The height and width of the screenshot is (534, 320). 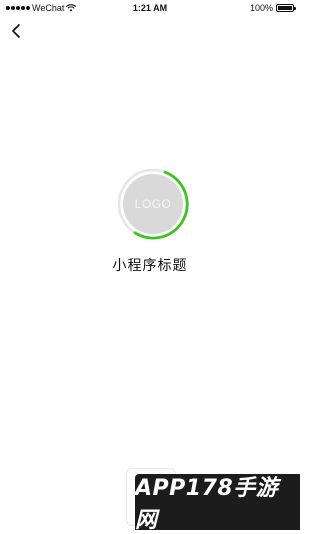 I want to click on battery-icon, so click(x=286, y=8).